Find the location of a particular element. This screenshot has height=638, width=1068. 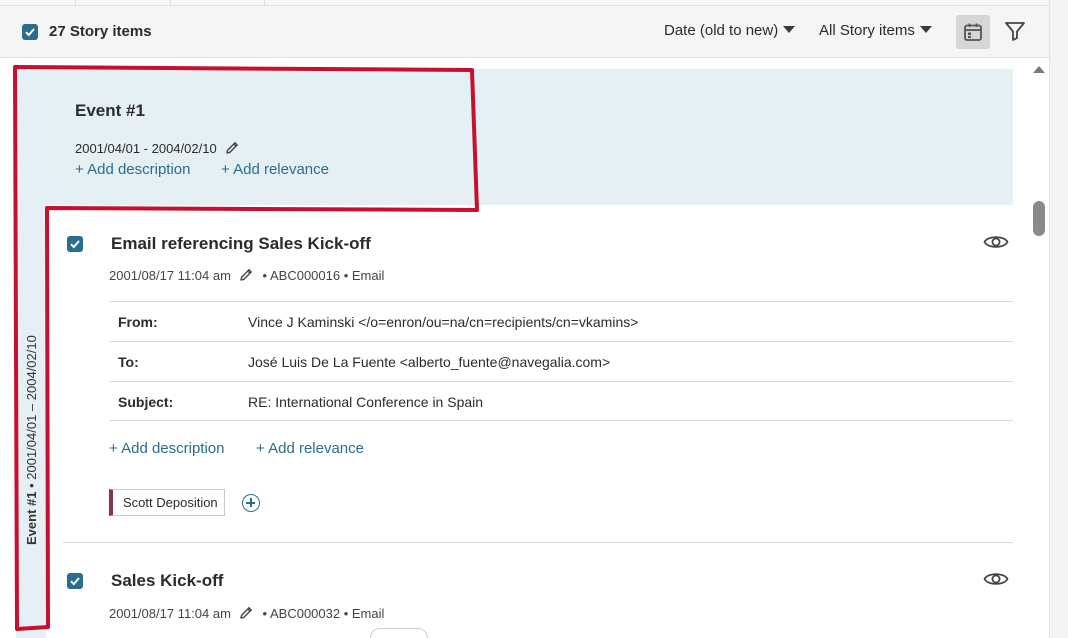

scrollbar-track is located at coordinates (1039, 348).